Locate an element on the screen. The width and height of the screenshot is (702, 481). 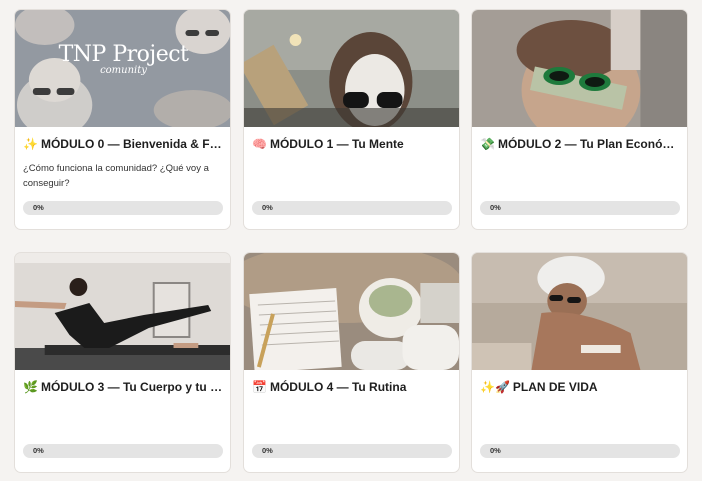
module-title: 🧠 MÓDULO 1 — Tu Mente is located at coordinates (352, 144).